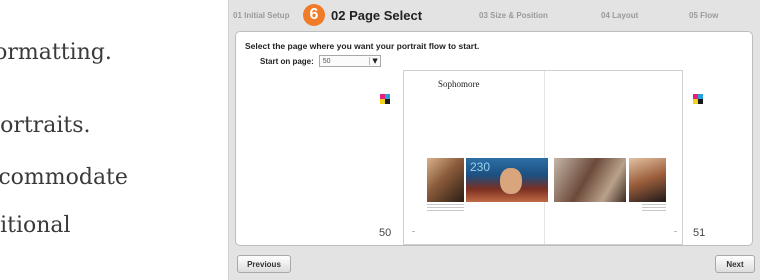 The width and height of the screenshot is (760, 280). Describe the element at coordinates (287, 61) in the screenshot. I see `start-page-label: Start on page:` at that location.